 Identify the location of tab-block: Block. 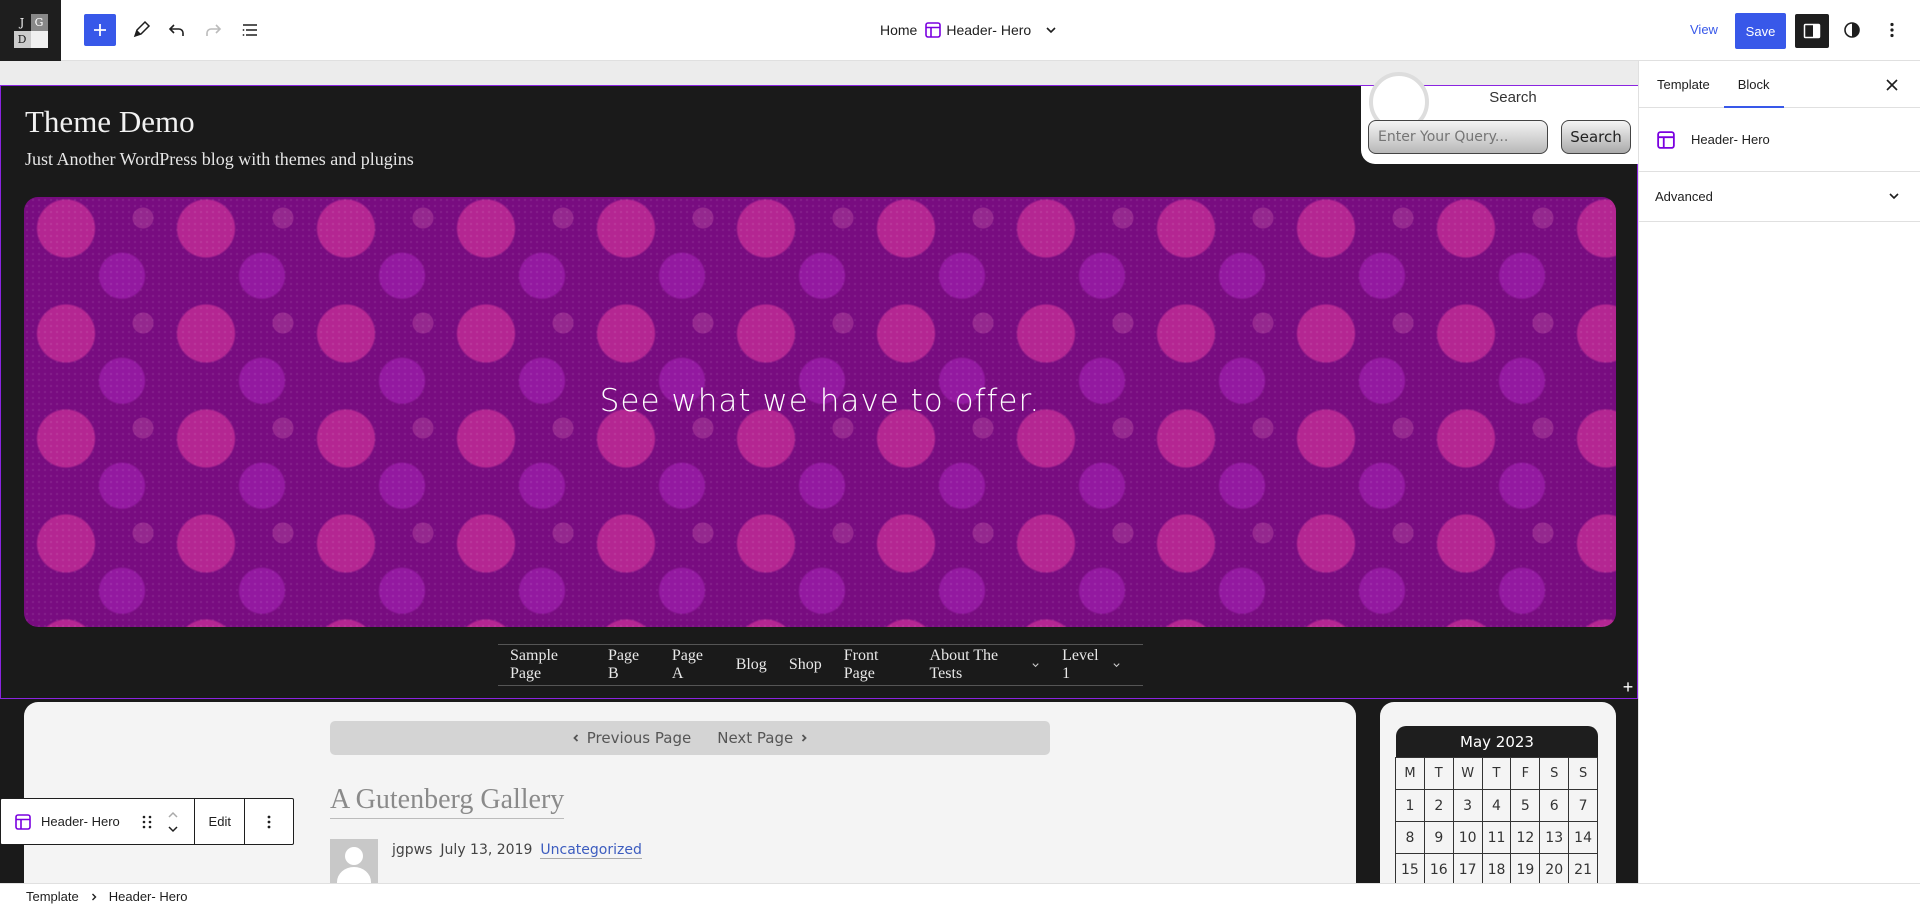
(1753, 84).